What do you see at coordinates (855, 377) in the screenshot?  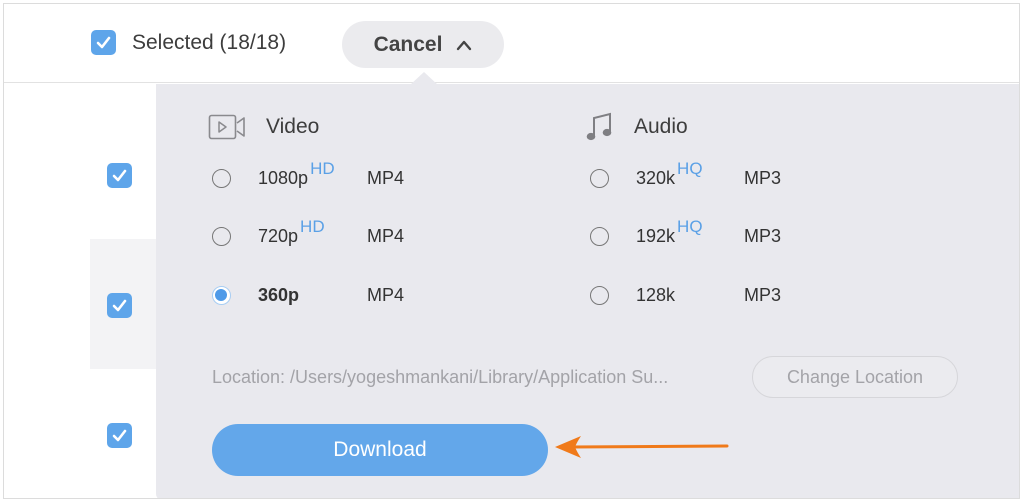 I see `change-location-button: Change Location` at bounding box center [855, 377].